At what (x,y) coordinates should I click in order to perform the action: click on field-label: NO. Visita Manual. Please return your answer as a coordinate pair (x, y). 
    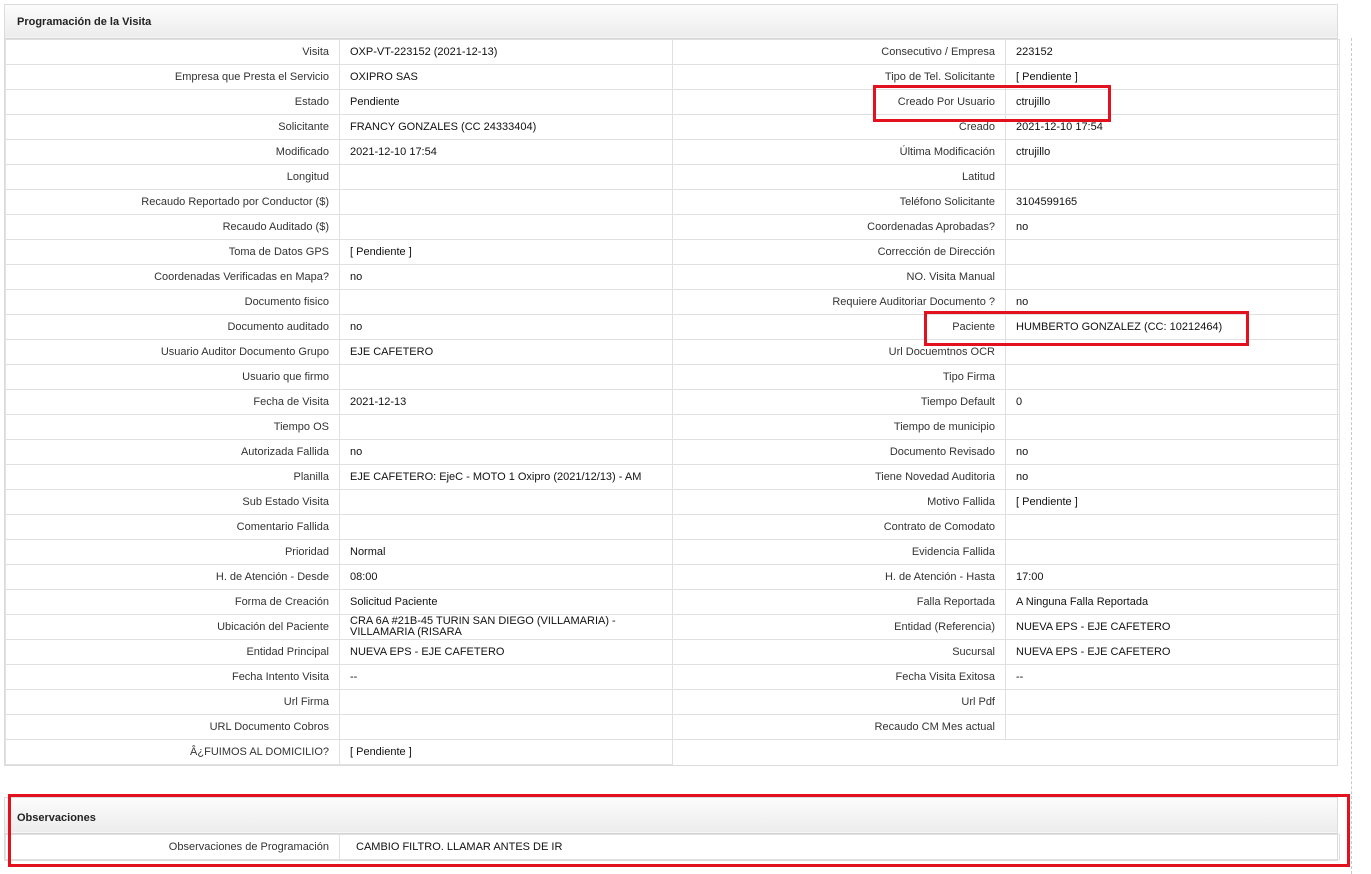
    Looking at the image, I should click on (839, 277).